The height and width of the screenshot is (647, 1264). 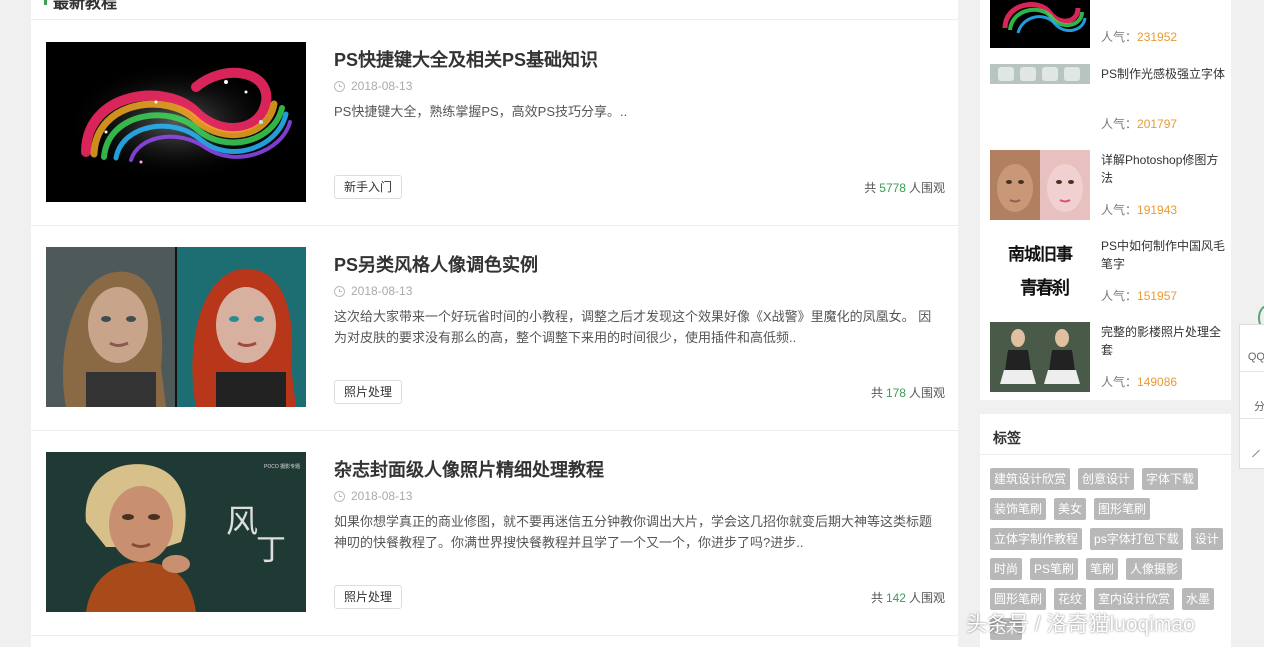 I want to click on article-title: PS快捷键大全及相关PS基础知识, so click(x=466, y=59).